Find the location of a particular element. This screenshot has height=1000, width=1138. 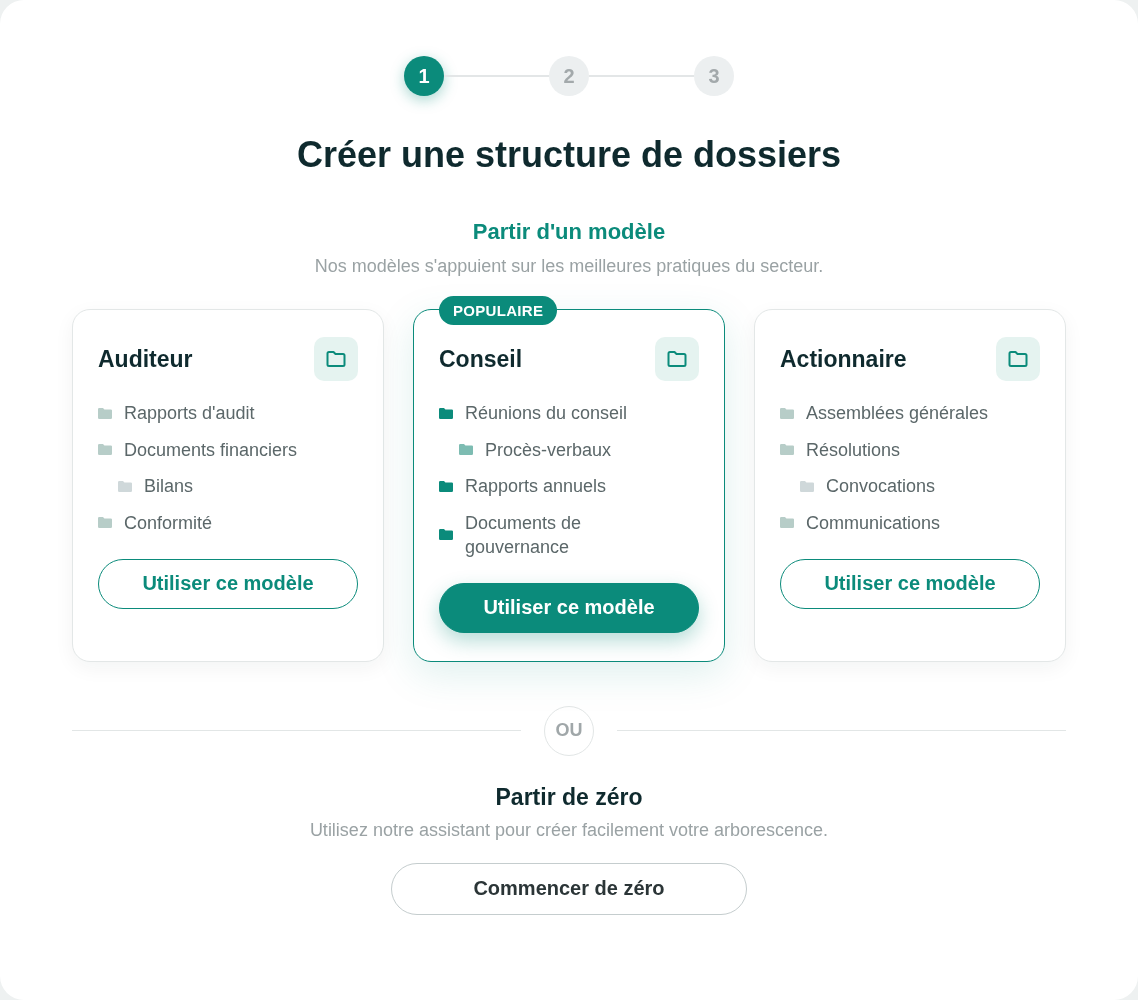

start-from-scratch-button: Commencer de zéro is located at coordinates (569, 888).